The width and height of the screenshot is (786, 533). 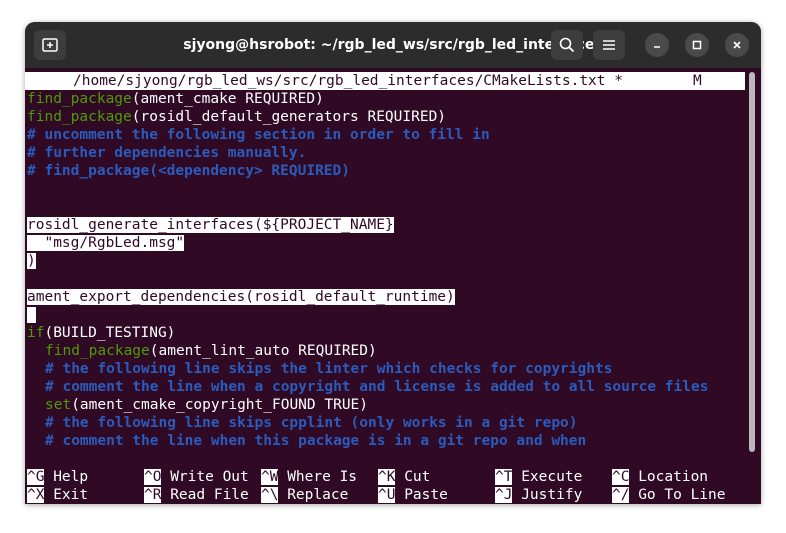 I want to click on shortcut-help: ^G Help, so click(x=57, y=477).